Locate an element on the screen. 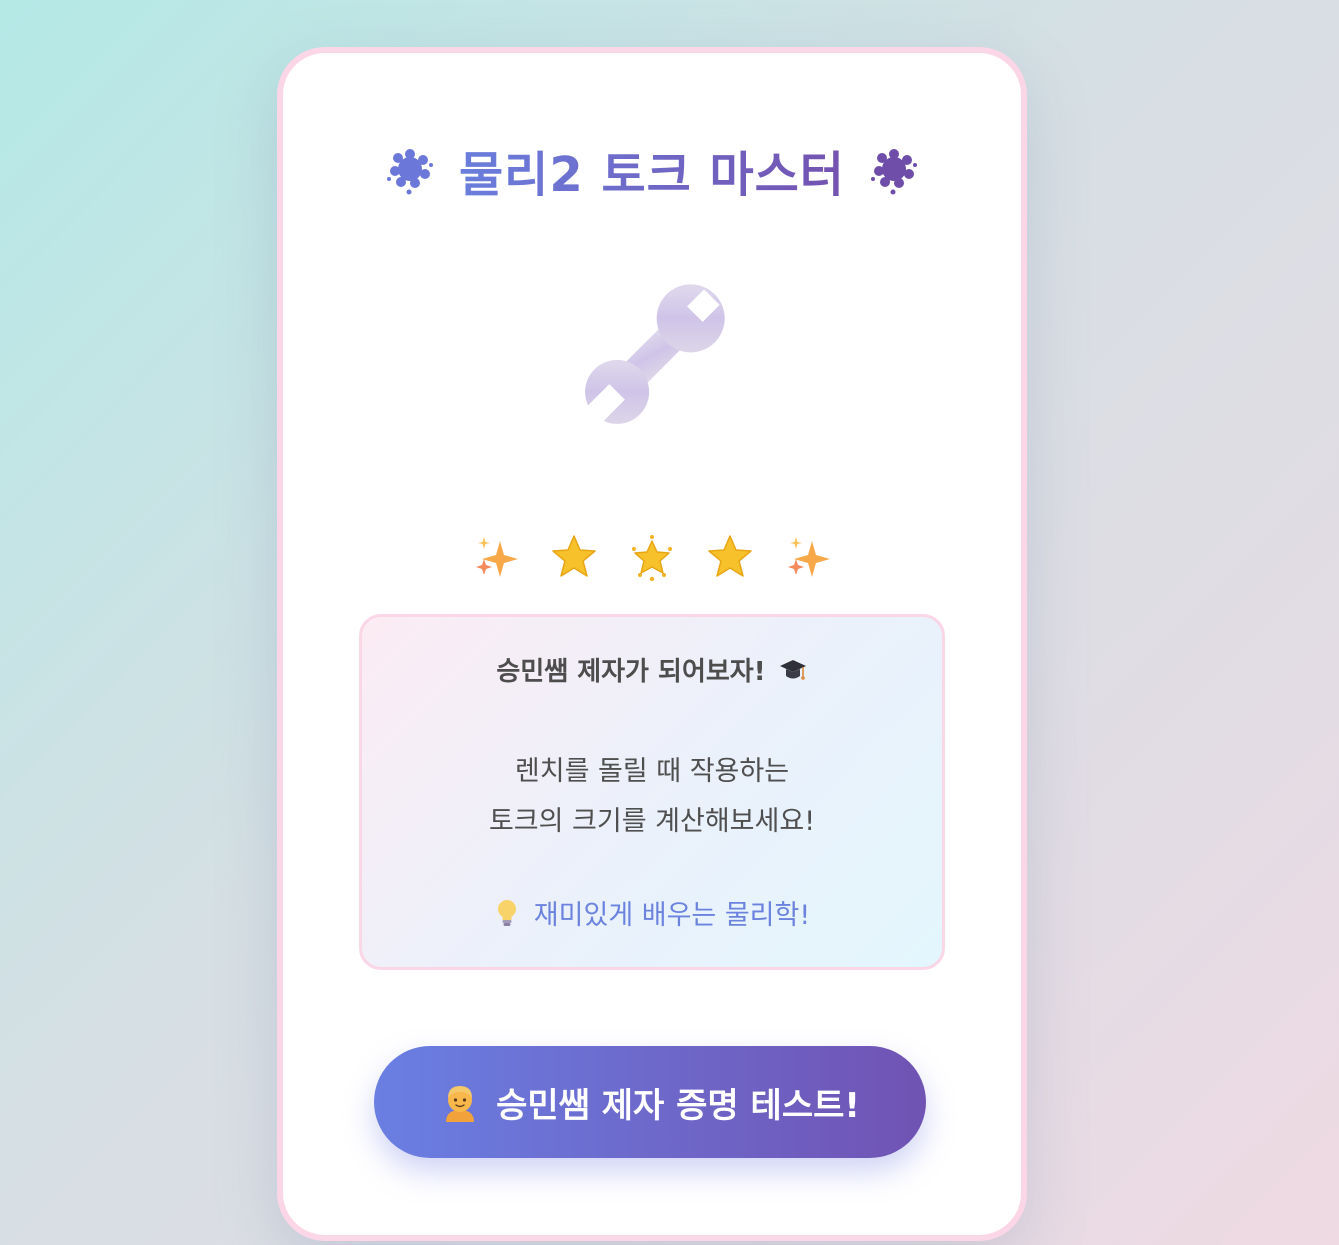  proof-test-button: 승민쌤 제자 증명 테스트! is located at coordinates (650, 1102).